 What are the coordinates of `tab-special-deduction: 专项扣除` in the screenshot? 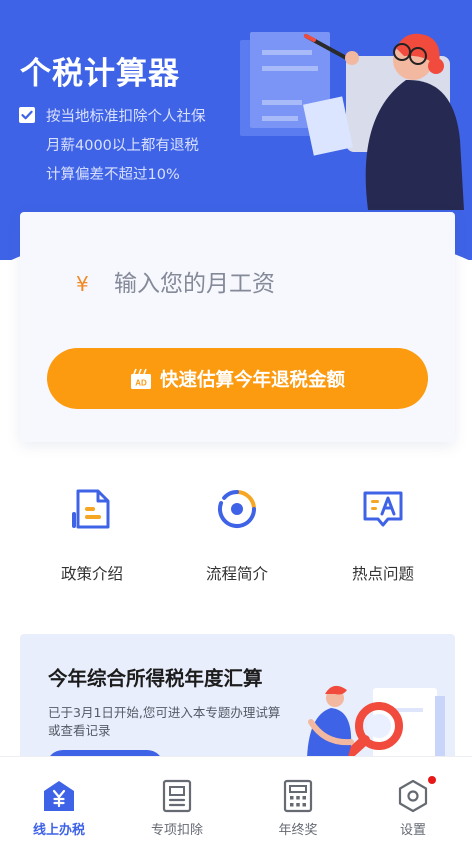 It's located at (177, 799).